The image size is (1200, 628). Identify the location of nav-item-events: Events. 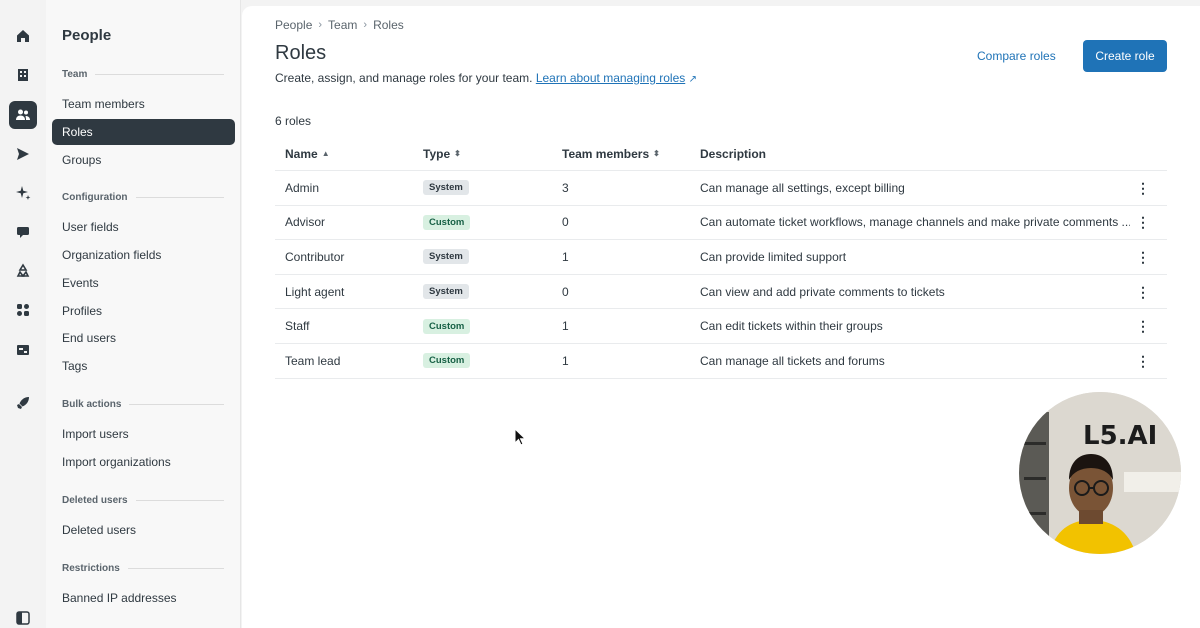
(143, 283).